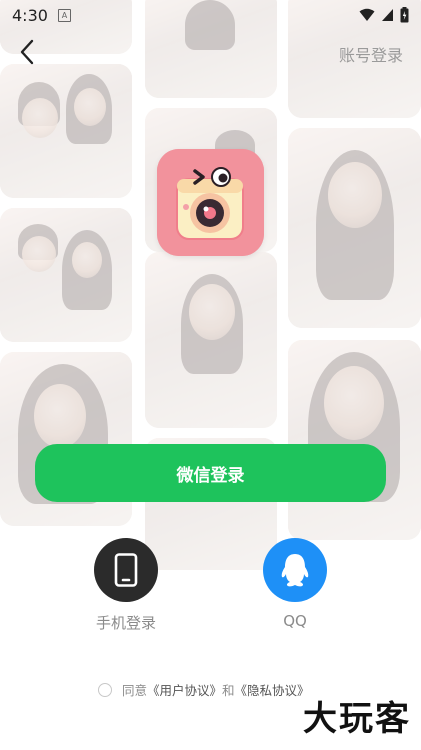 The width and height of the screenshot is (421, 750). I want to click on back-button, so click(27, 52).